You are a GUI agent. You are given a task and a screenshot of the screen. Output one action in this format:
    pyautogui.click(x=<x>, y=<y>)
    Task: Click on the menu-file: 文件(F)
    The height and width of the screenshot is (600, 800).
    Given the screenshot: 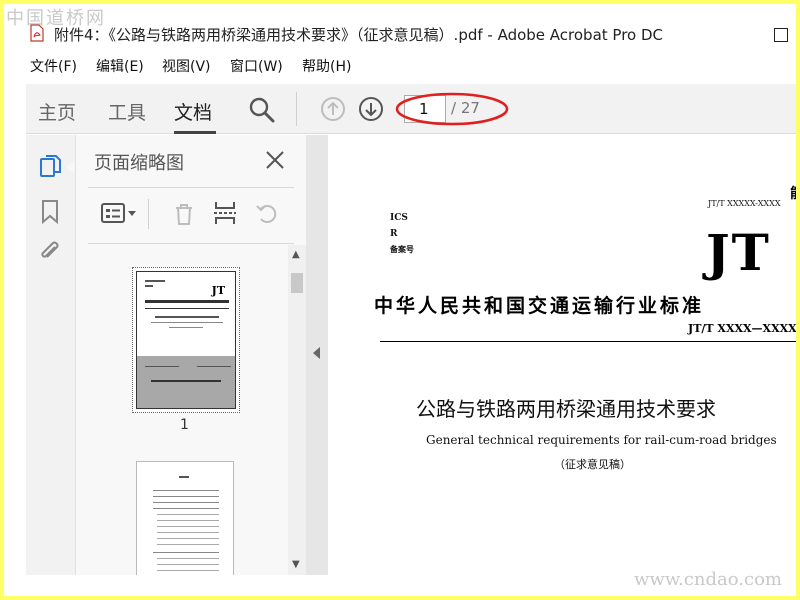 What is the action you would take?
    pyautogui.click(x=53, y=66)
    